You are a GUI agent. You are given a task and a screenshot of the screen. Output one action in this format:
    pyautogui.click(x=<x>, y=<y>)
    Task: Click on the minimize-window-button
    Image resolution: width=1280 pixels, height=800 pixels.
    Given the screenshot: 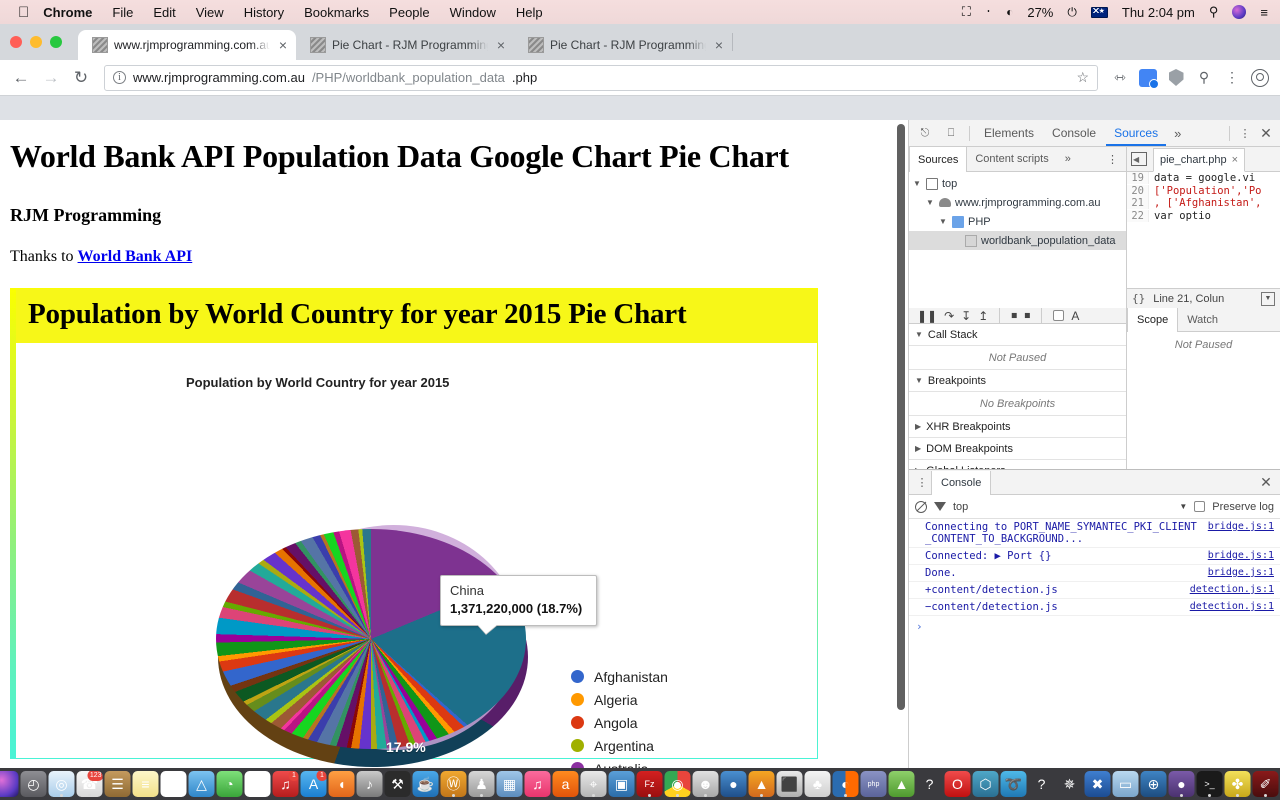 What is the action you would take?
    pyautogui.click(x=36, y=42)
    